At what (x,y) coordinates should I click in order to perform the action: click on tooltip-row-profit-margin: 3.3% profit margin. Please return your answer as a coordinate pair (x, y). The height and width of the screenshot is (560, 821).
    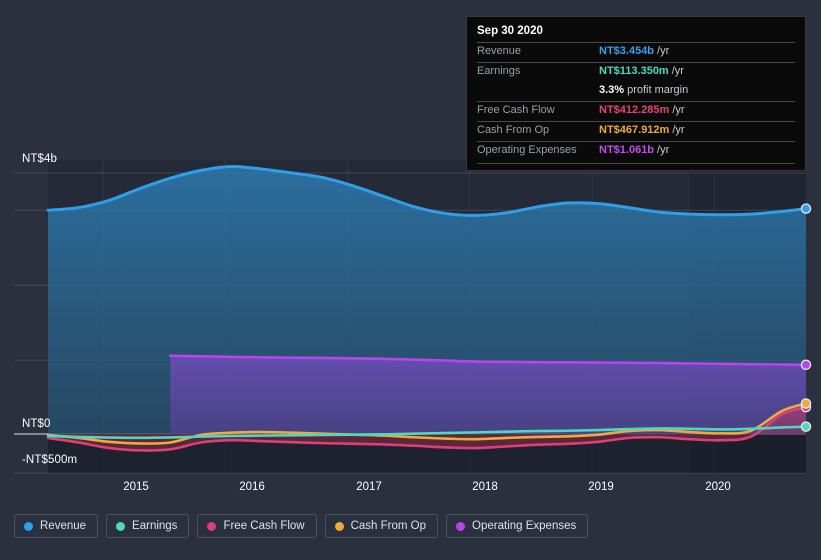
    Looking at the image, I should click on (636, 91).